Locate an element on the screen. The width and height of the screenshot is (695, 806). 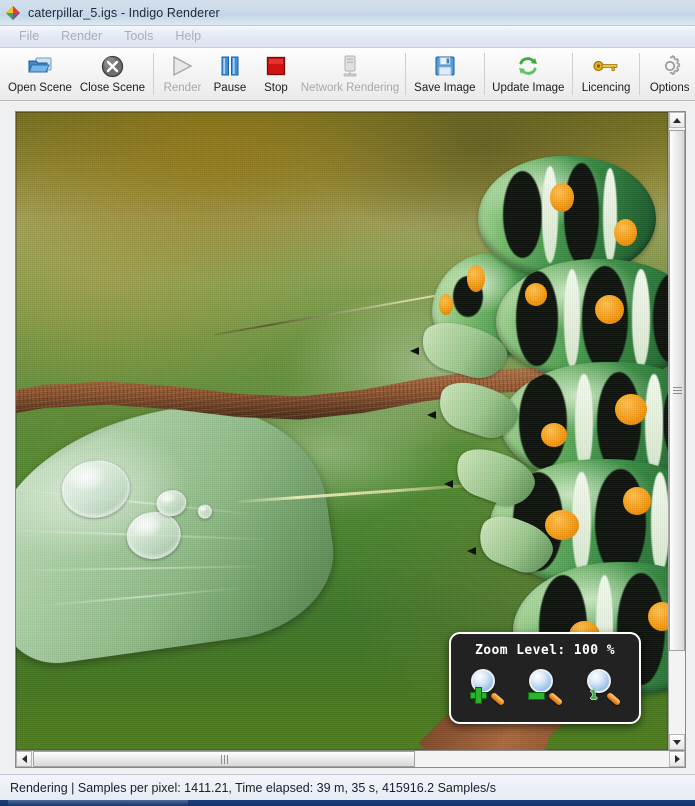
pause-bars-icon is located at coordinates (230, 66).